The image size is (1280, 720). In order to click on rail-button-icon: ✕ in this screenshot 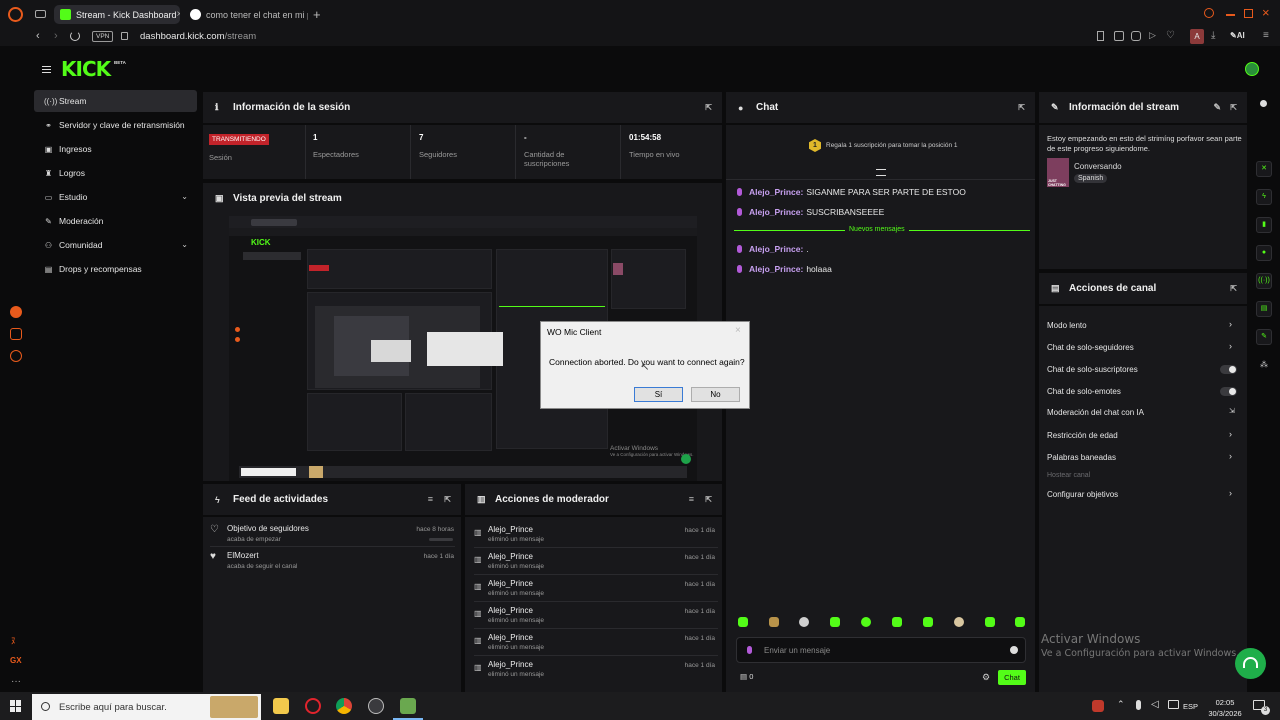, I will do `click(1264, 169)`.